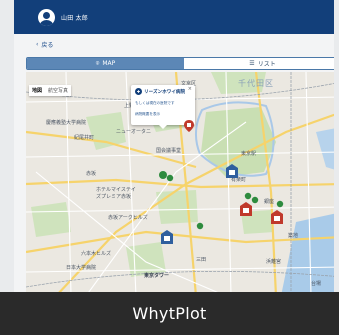 This screenshot has width=339, height=335. I want to click on top-bar: 山田 太郎, so click(174, 17).